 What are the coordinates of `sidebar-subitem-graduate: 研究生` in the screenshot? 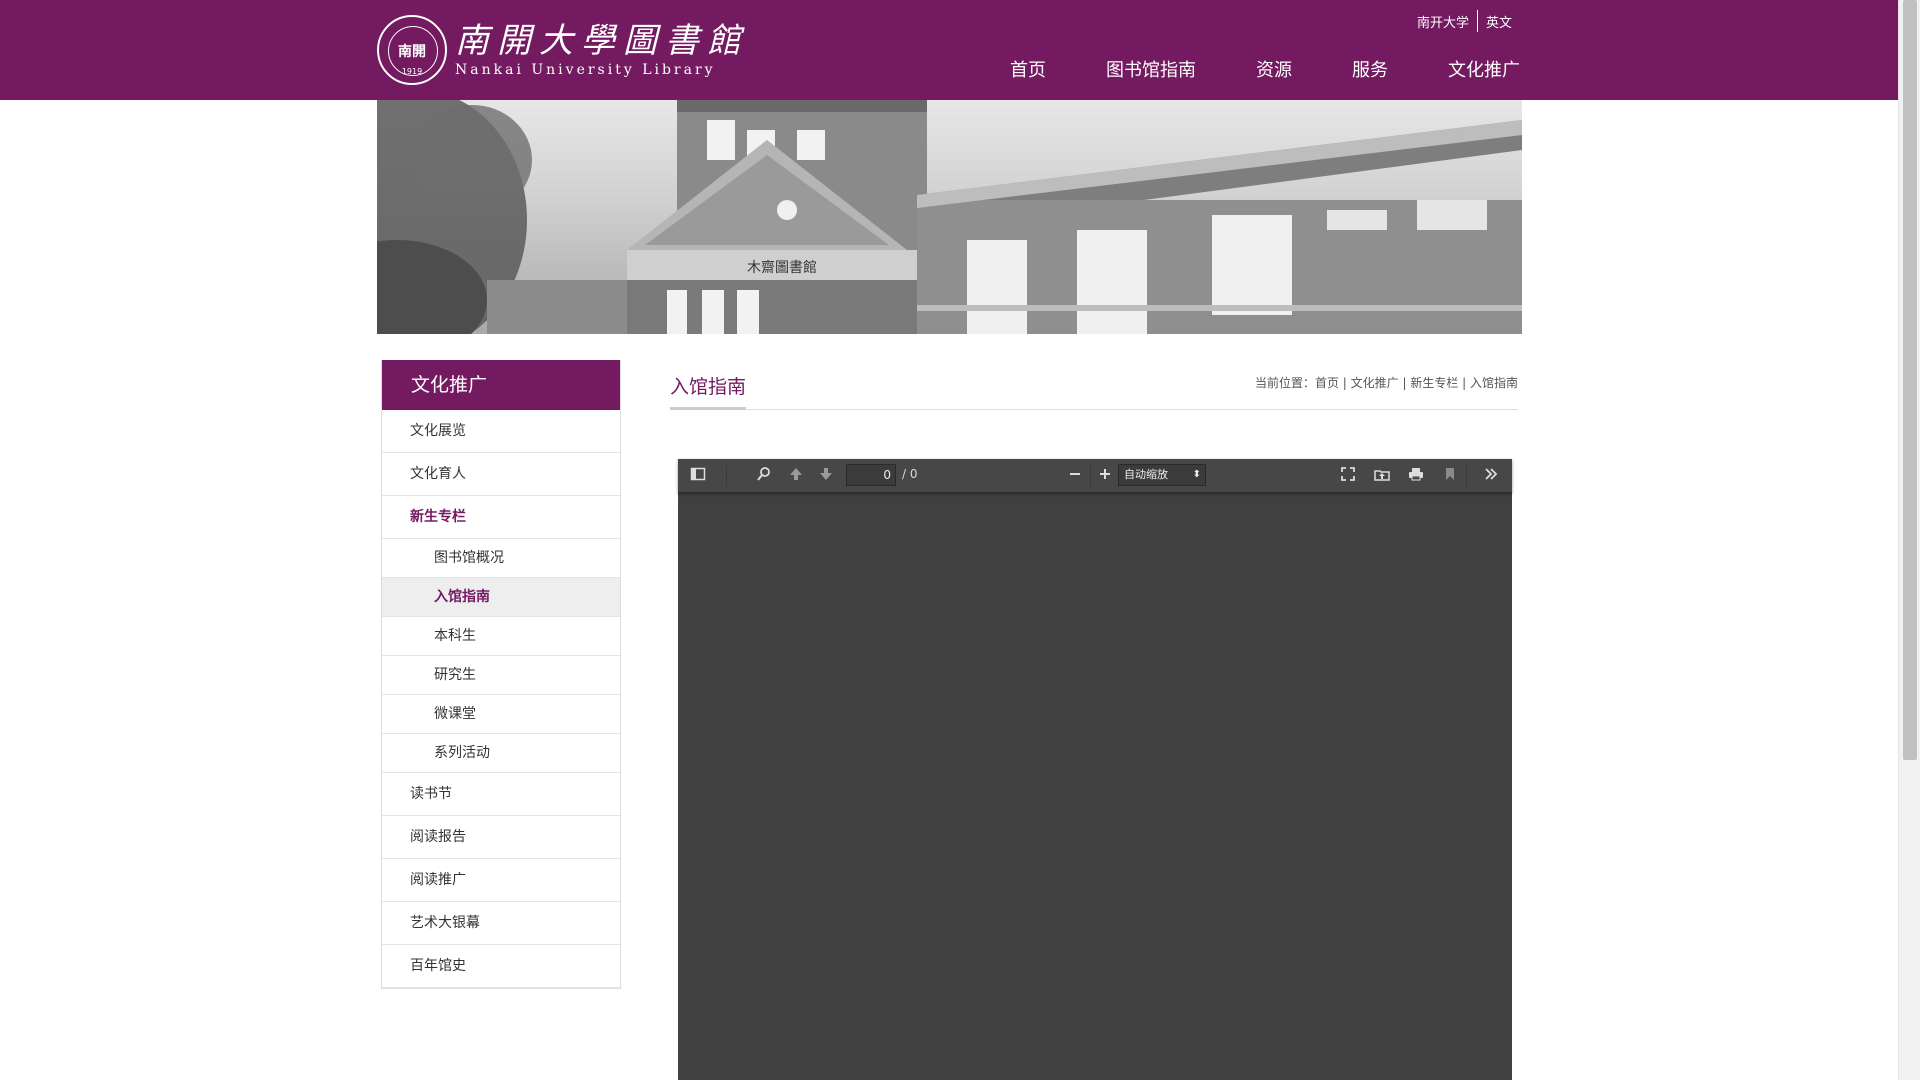 It's located at (501, 675).